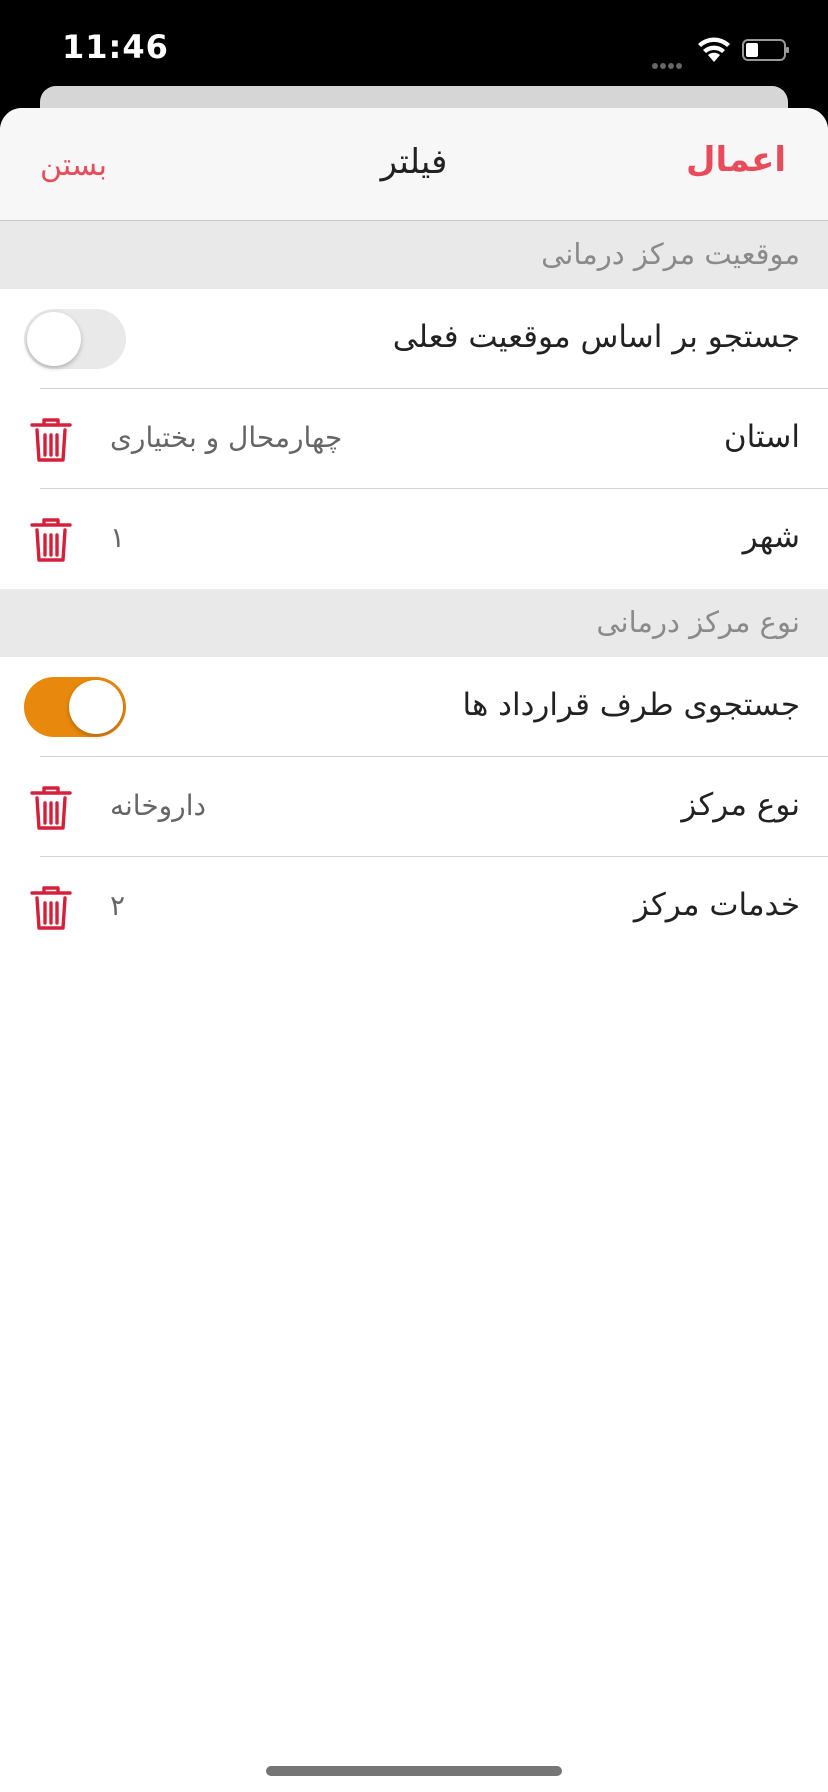 The width and height of the screenshot is (828, 1792). I want to click on battery-icon, so click(765, 50).